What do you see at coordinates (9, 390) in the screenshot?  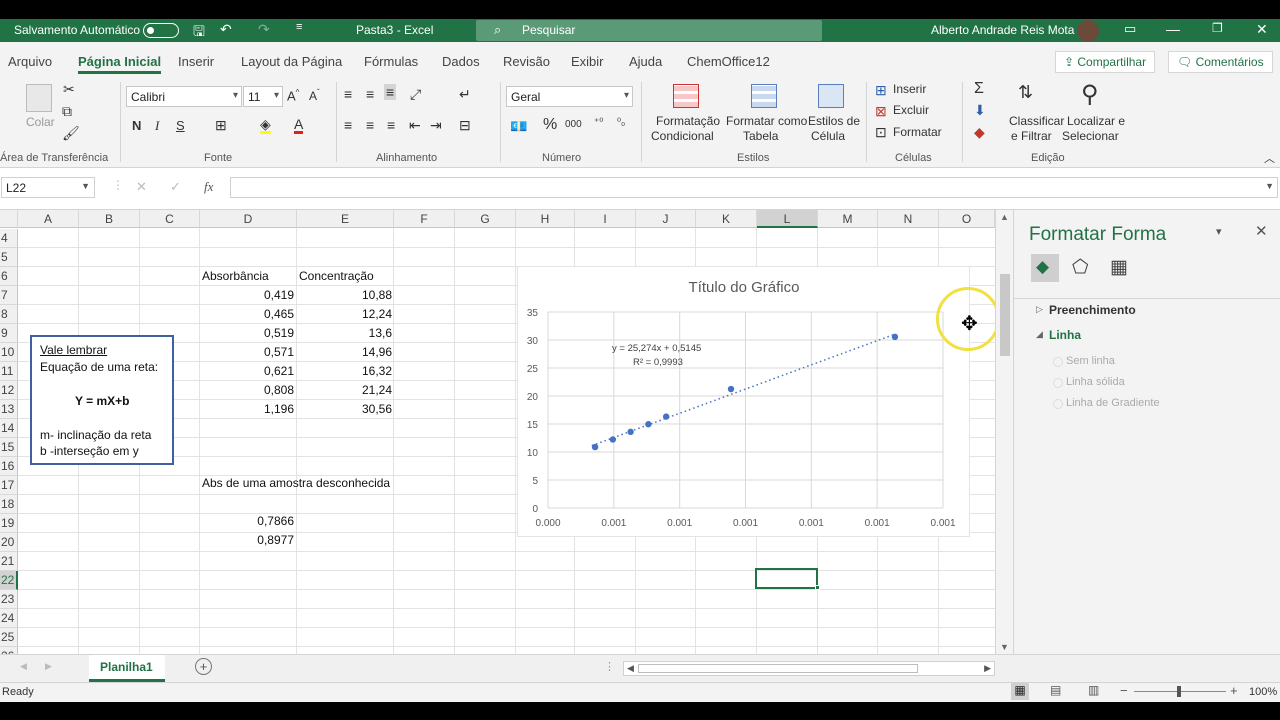 I see `row-header: 12` at bounding box center [9, 390].